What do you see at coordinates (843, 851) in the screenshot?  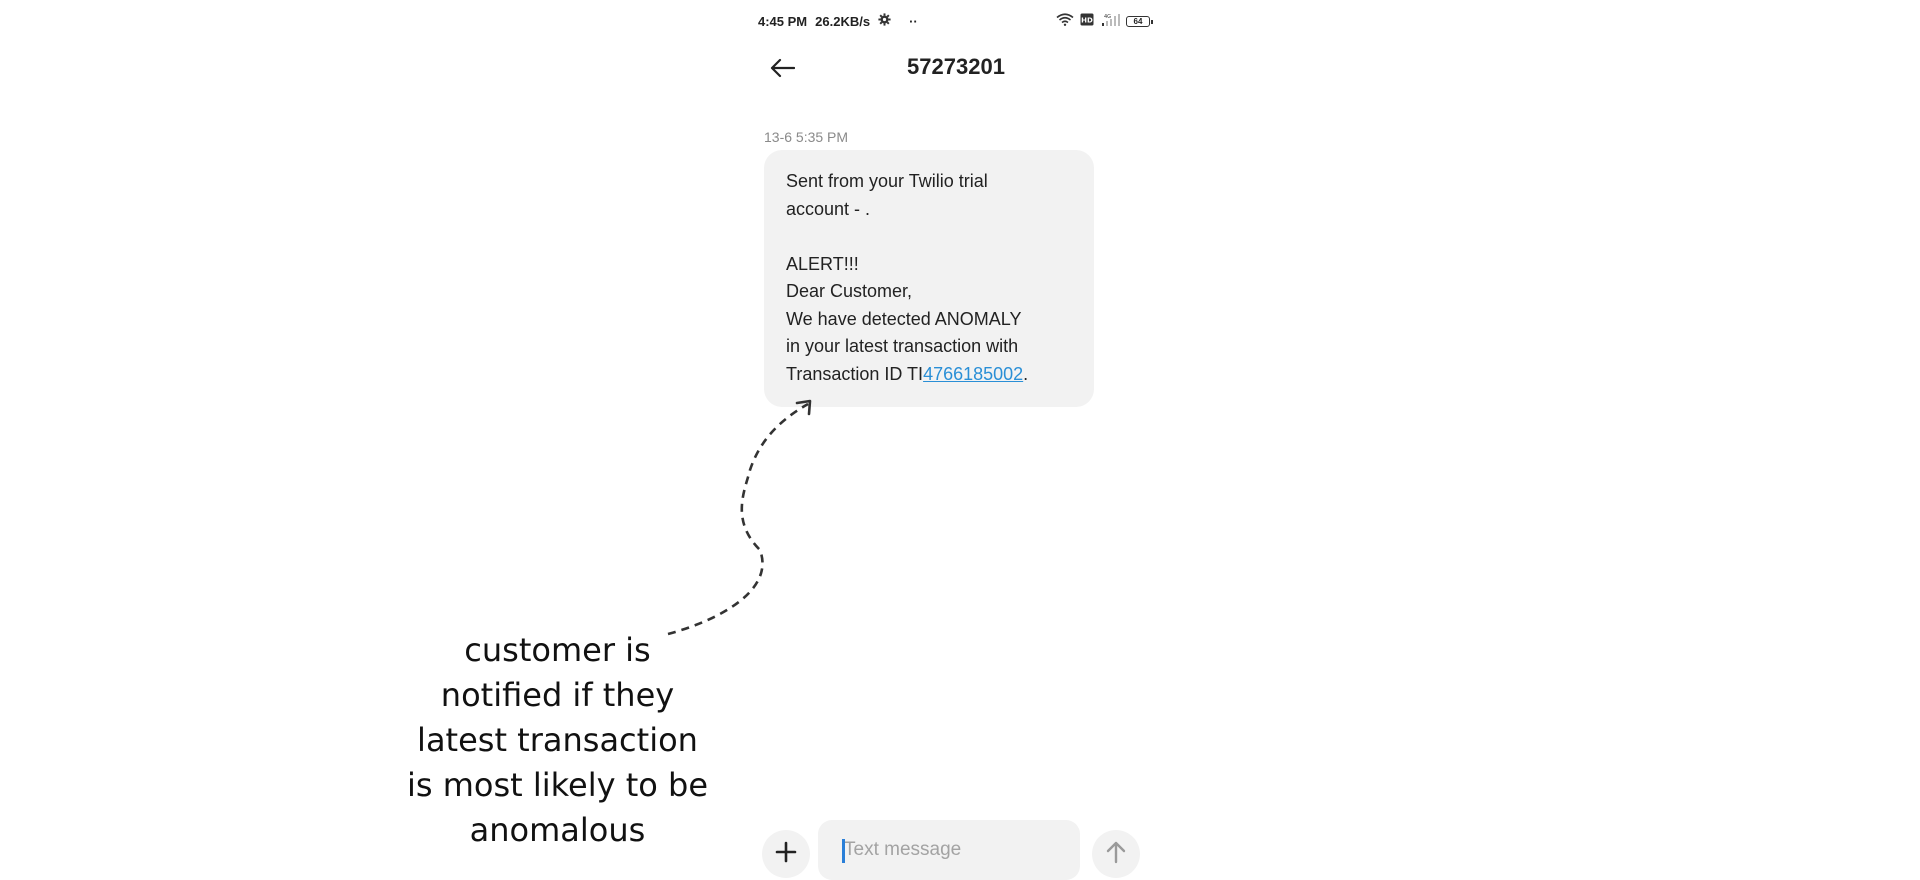 I see `text-caret` at bounding box center [843, 851].